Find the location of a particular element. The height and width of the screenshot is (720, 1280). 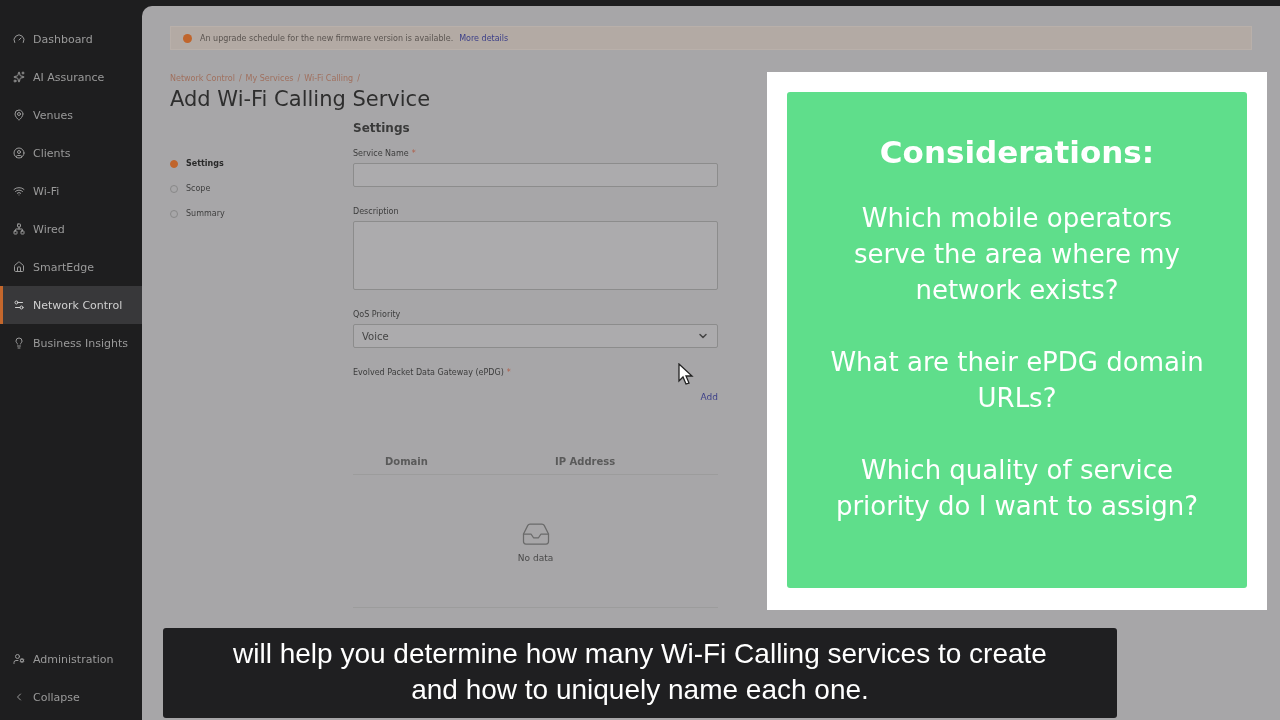

wifi-icon is located at coordinates (19, 191).